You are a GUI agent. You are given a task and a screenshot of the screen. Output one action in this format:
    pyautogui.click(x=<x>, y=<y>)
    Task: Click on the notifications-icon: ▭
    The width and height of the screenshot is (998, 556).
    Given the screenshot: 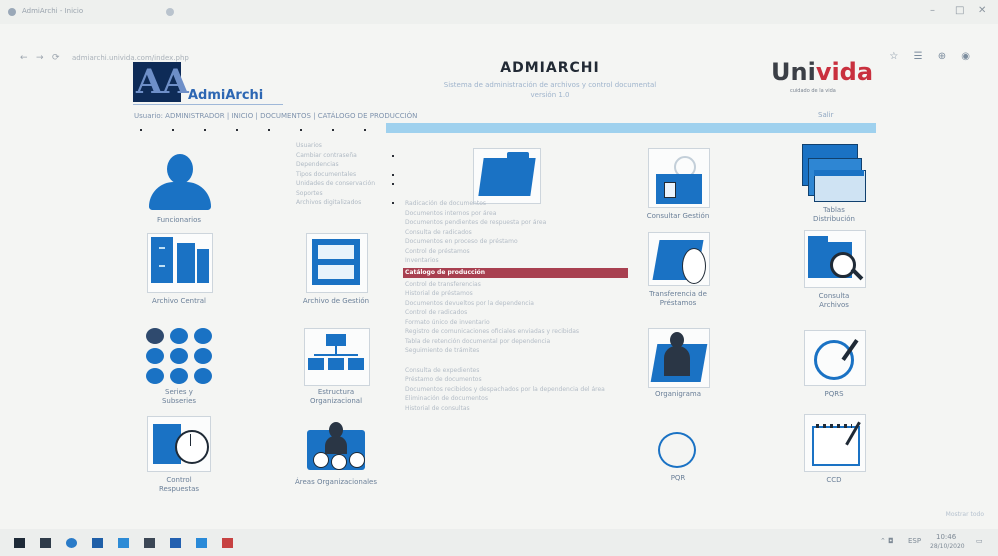 What is the action you would take?
    pyautogui.click(x=979, y=541)
    